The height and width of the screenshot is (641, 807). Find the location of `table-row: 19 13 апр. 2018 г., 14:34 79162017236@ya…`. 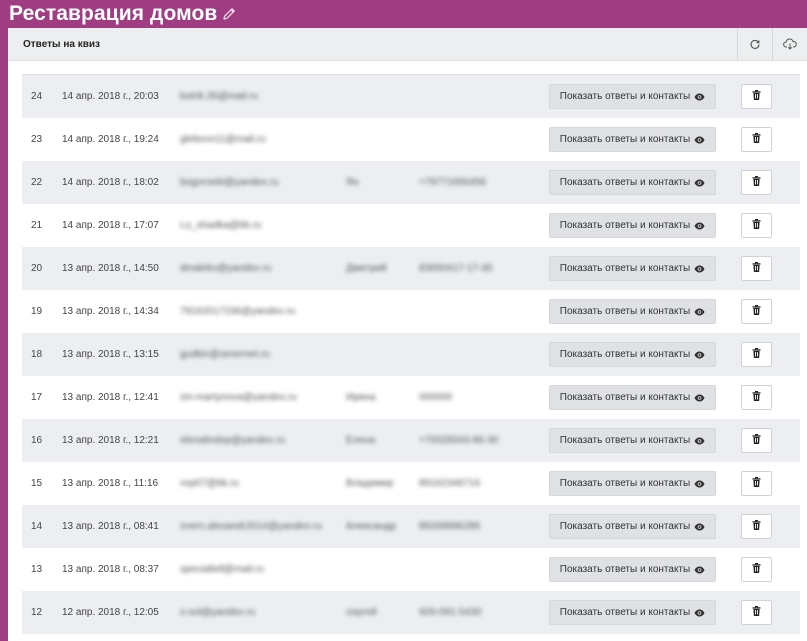

table-row: 19 13 апр. 2018 г., 14:34 79162017236@ya… is located at coordinates (411, 311).